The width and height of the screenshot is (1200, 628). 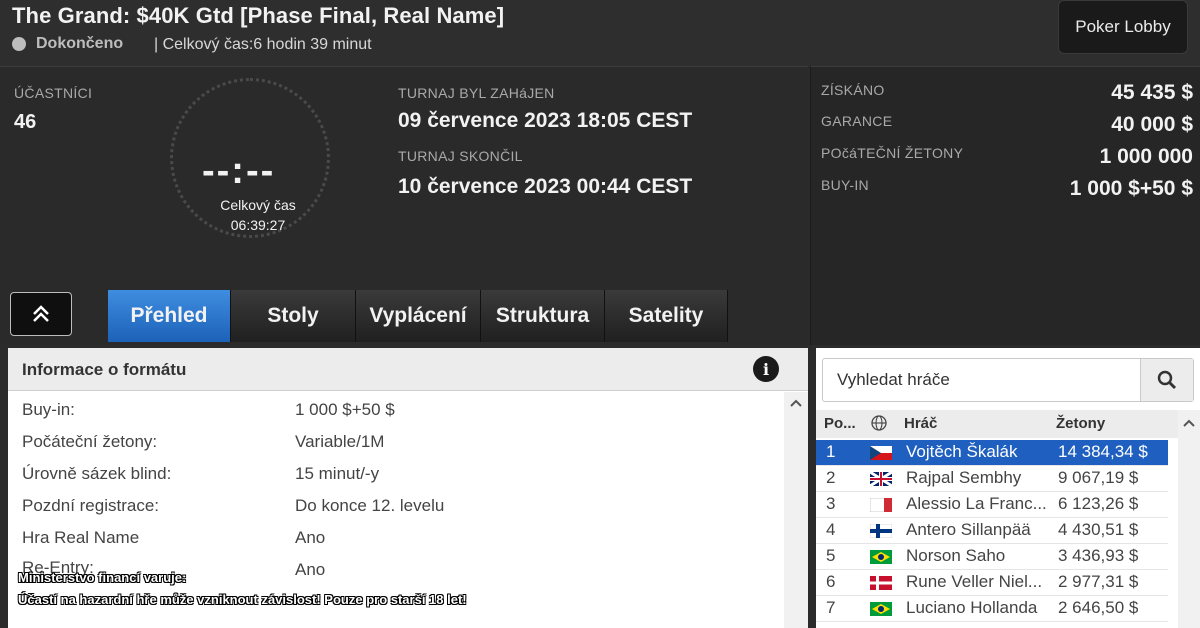 What do you see at coordinates (972, 607) in the screenshot?
I see `player-name: Luciano Hollanda` at bounding box center [972, 607].